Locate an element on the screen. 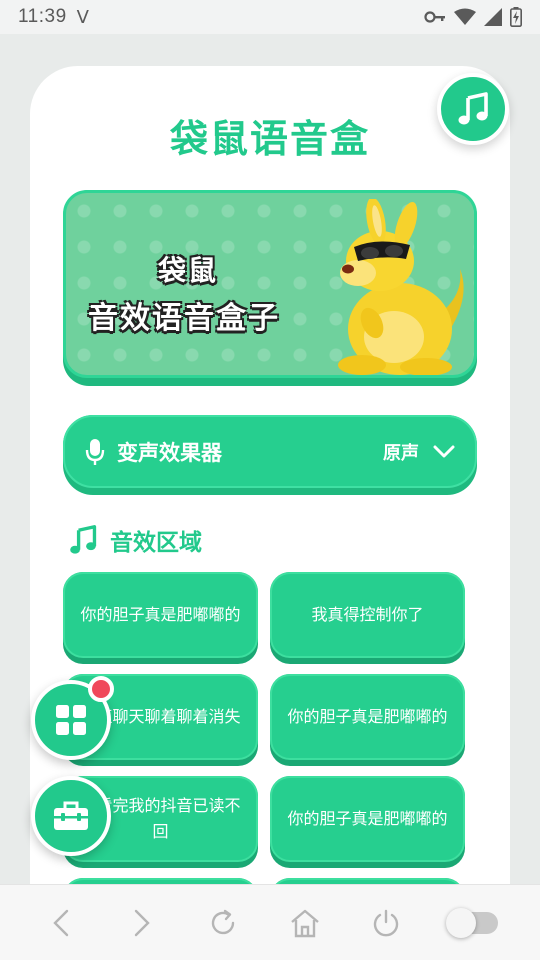 This screenshot has height=960, width=540. signal-icon is located at coordinates (493, 17).